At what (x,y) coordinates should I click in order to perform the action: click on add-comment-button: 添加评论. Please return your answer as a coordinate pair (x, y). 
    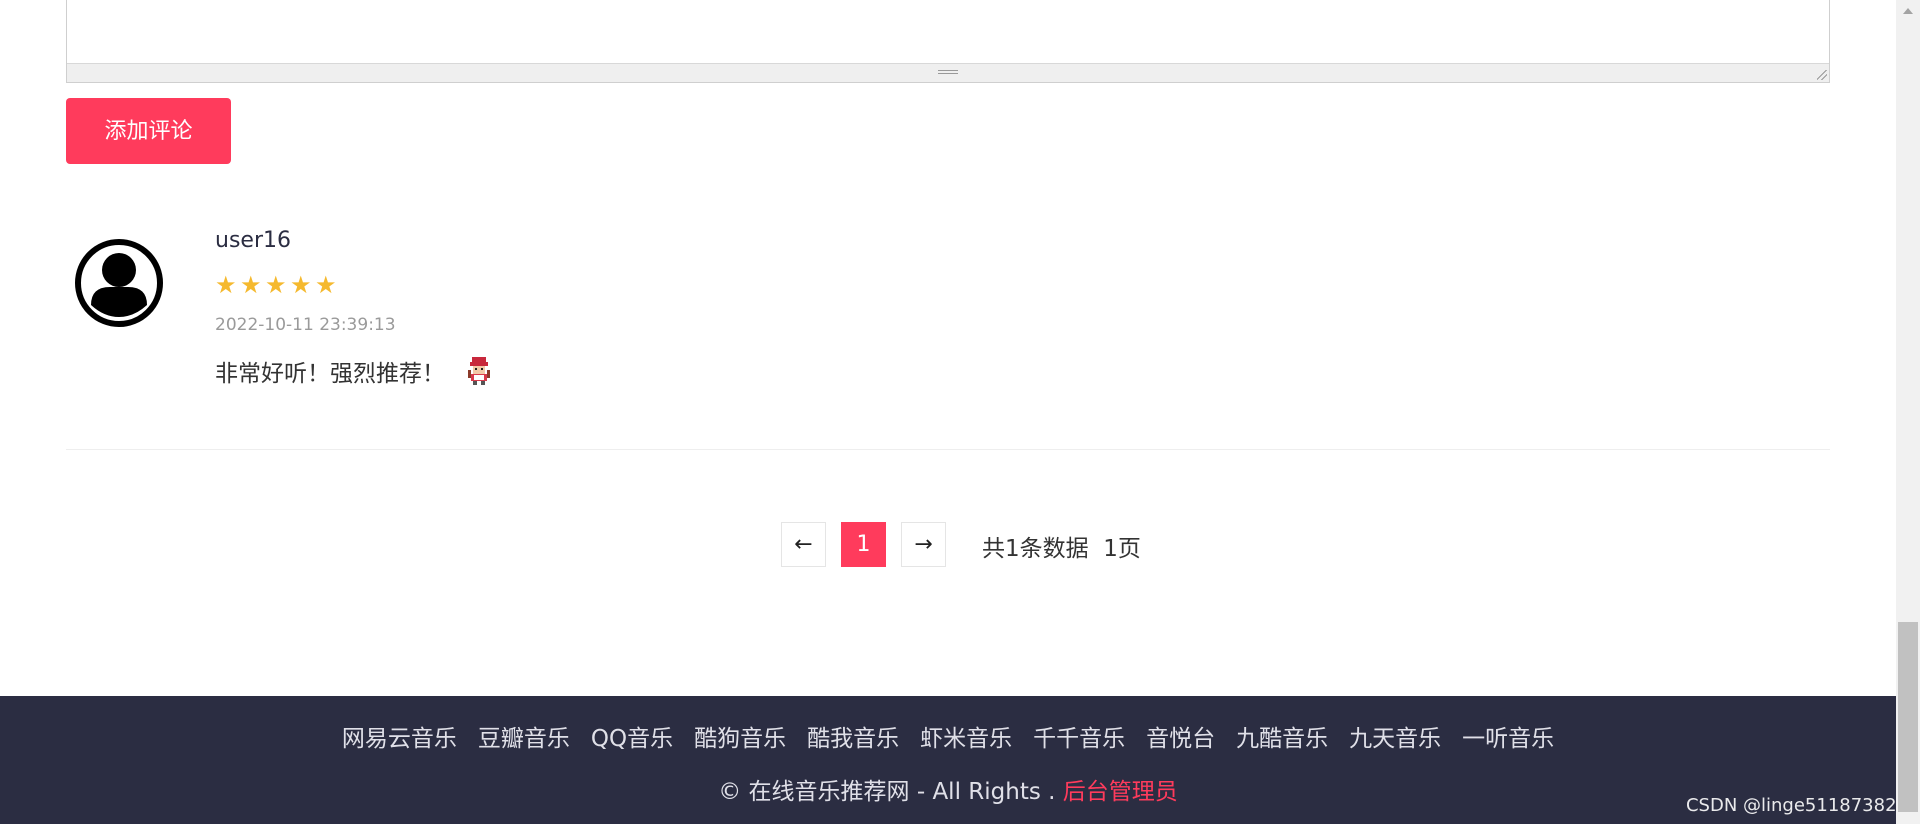
    Looking at the image, I should click on (148, 131).